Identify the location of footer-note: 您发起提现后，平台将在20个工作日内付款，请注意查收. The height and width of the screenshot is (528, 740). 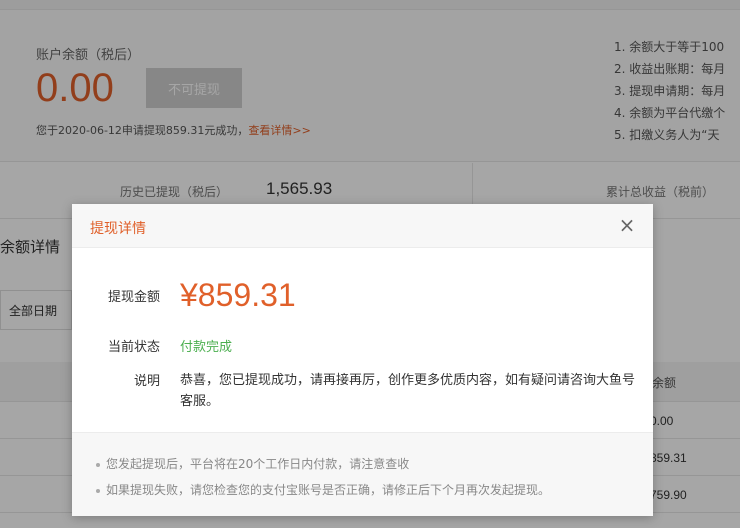
(252, 463).